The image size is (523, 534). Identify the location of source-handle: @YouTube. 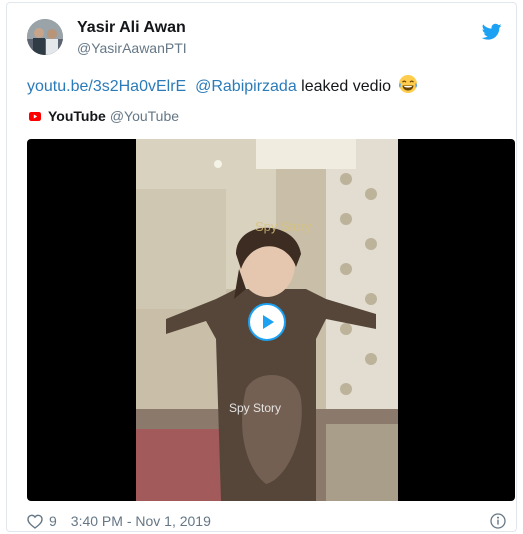
(144, 116).